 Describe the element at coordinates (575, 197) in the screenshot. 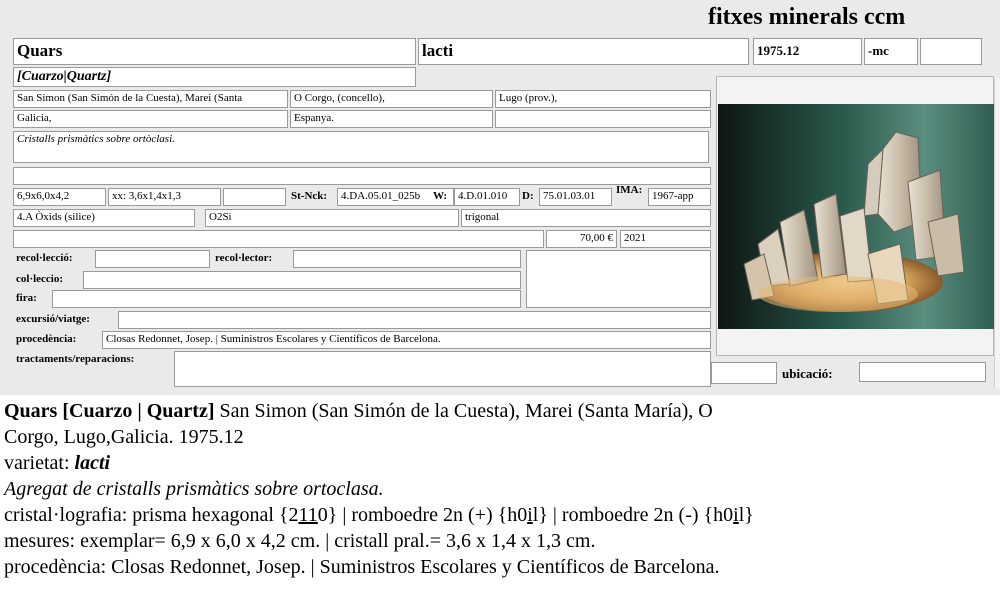

I see `d-field: 75.01.03.01` at that location.